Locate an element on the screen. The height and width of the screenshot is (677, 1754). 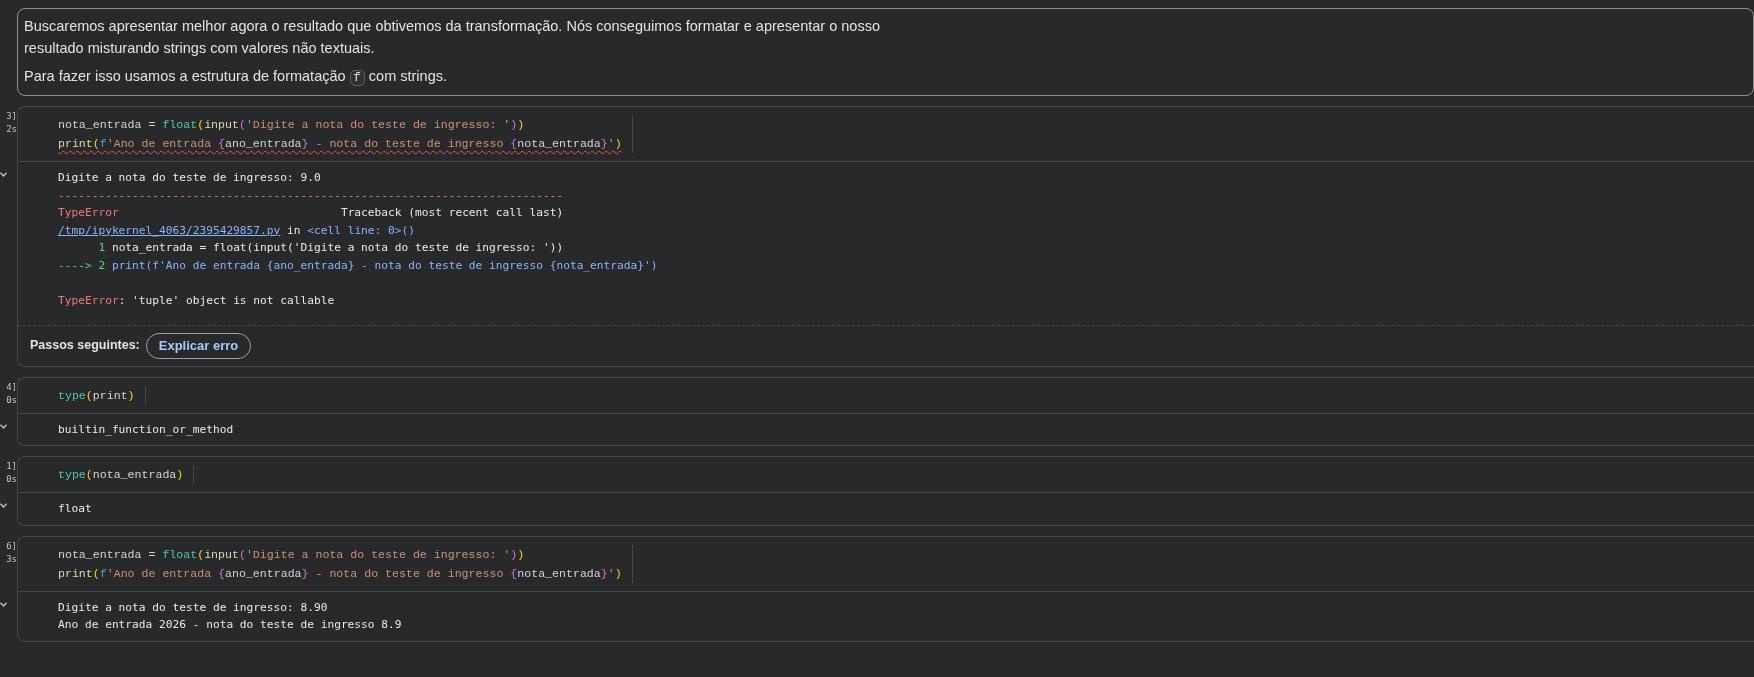
next-steps-label: Passos seguintes: is located at coordinates (85, 346).